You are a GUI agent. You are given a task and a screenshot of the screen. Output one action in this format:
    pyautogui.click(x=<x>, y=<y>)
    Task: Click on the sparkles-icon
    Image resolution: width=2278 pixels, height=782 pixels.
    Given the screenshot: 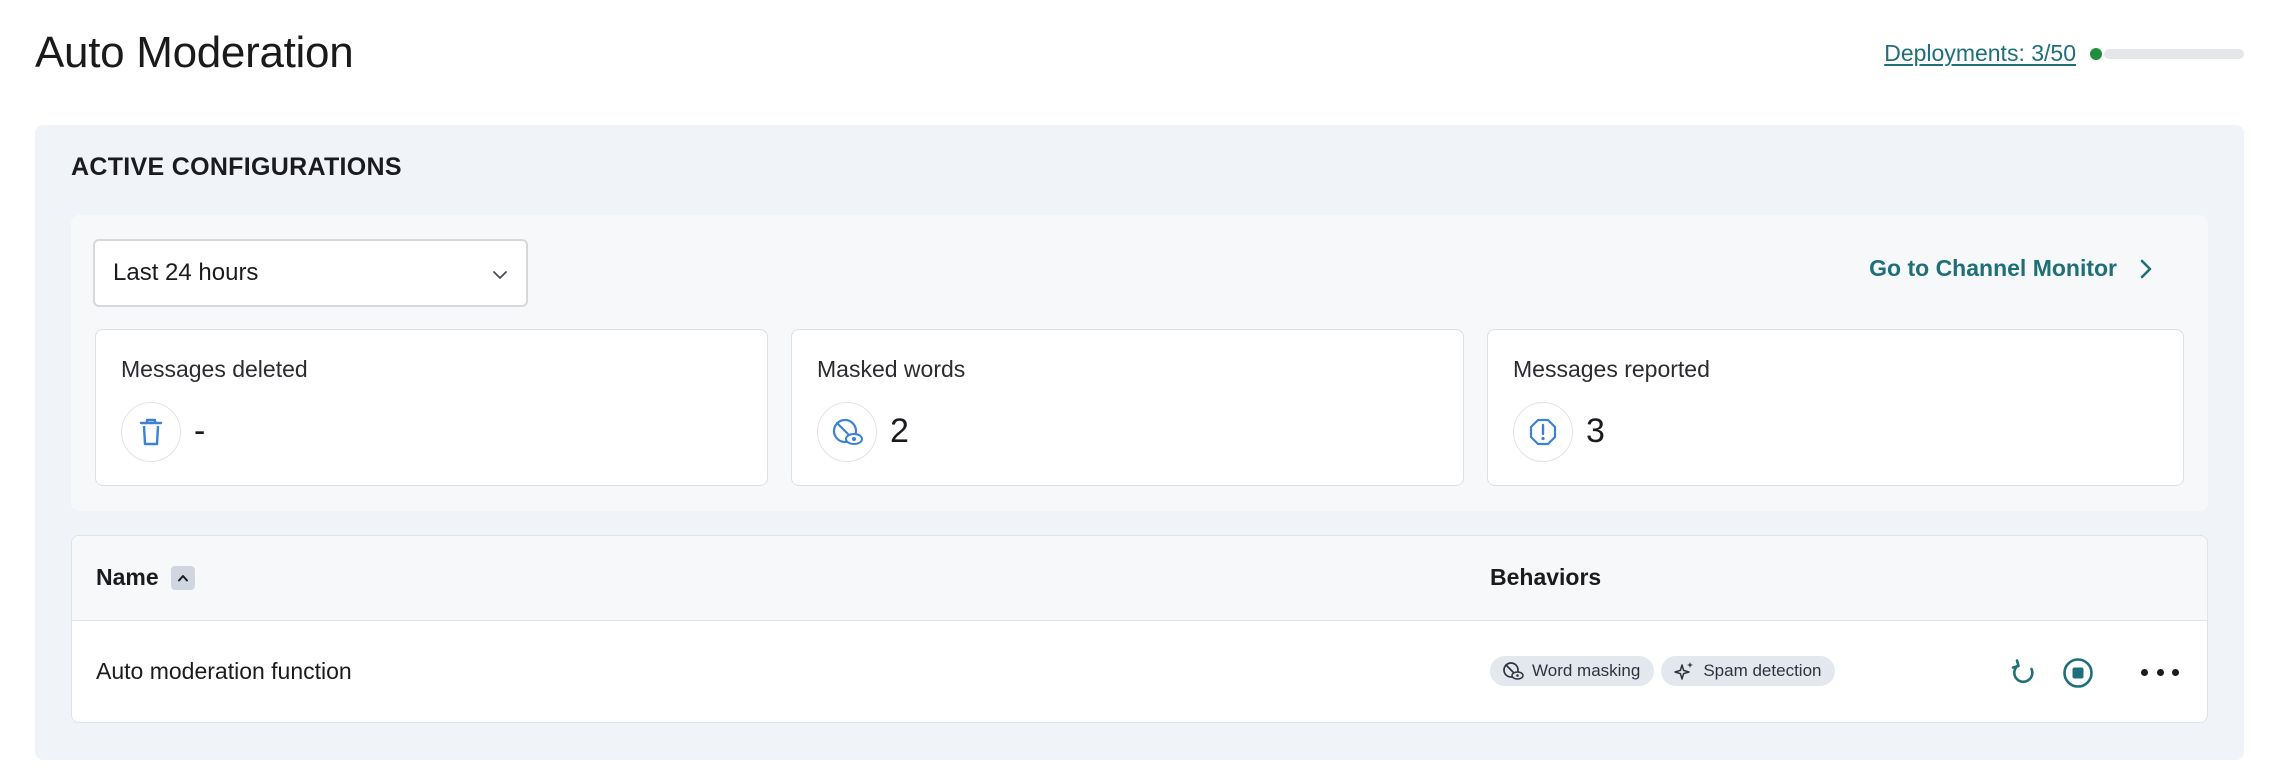 What is the action you would take?
    pyautogui.click(x=1684, y=671)
    